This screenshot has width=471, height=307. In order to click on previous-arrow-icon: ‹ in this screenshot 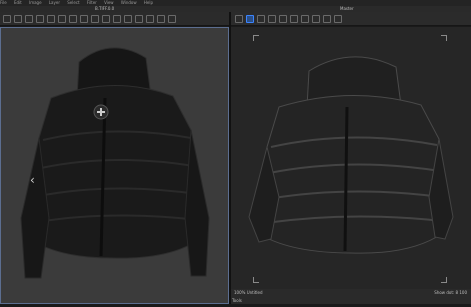, I will do `click(32, 180)`.